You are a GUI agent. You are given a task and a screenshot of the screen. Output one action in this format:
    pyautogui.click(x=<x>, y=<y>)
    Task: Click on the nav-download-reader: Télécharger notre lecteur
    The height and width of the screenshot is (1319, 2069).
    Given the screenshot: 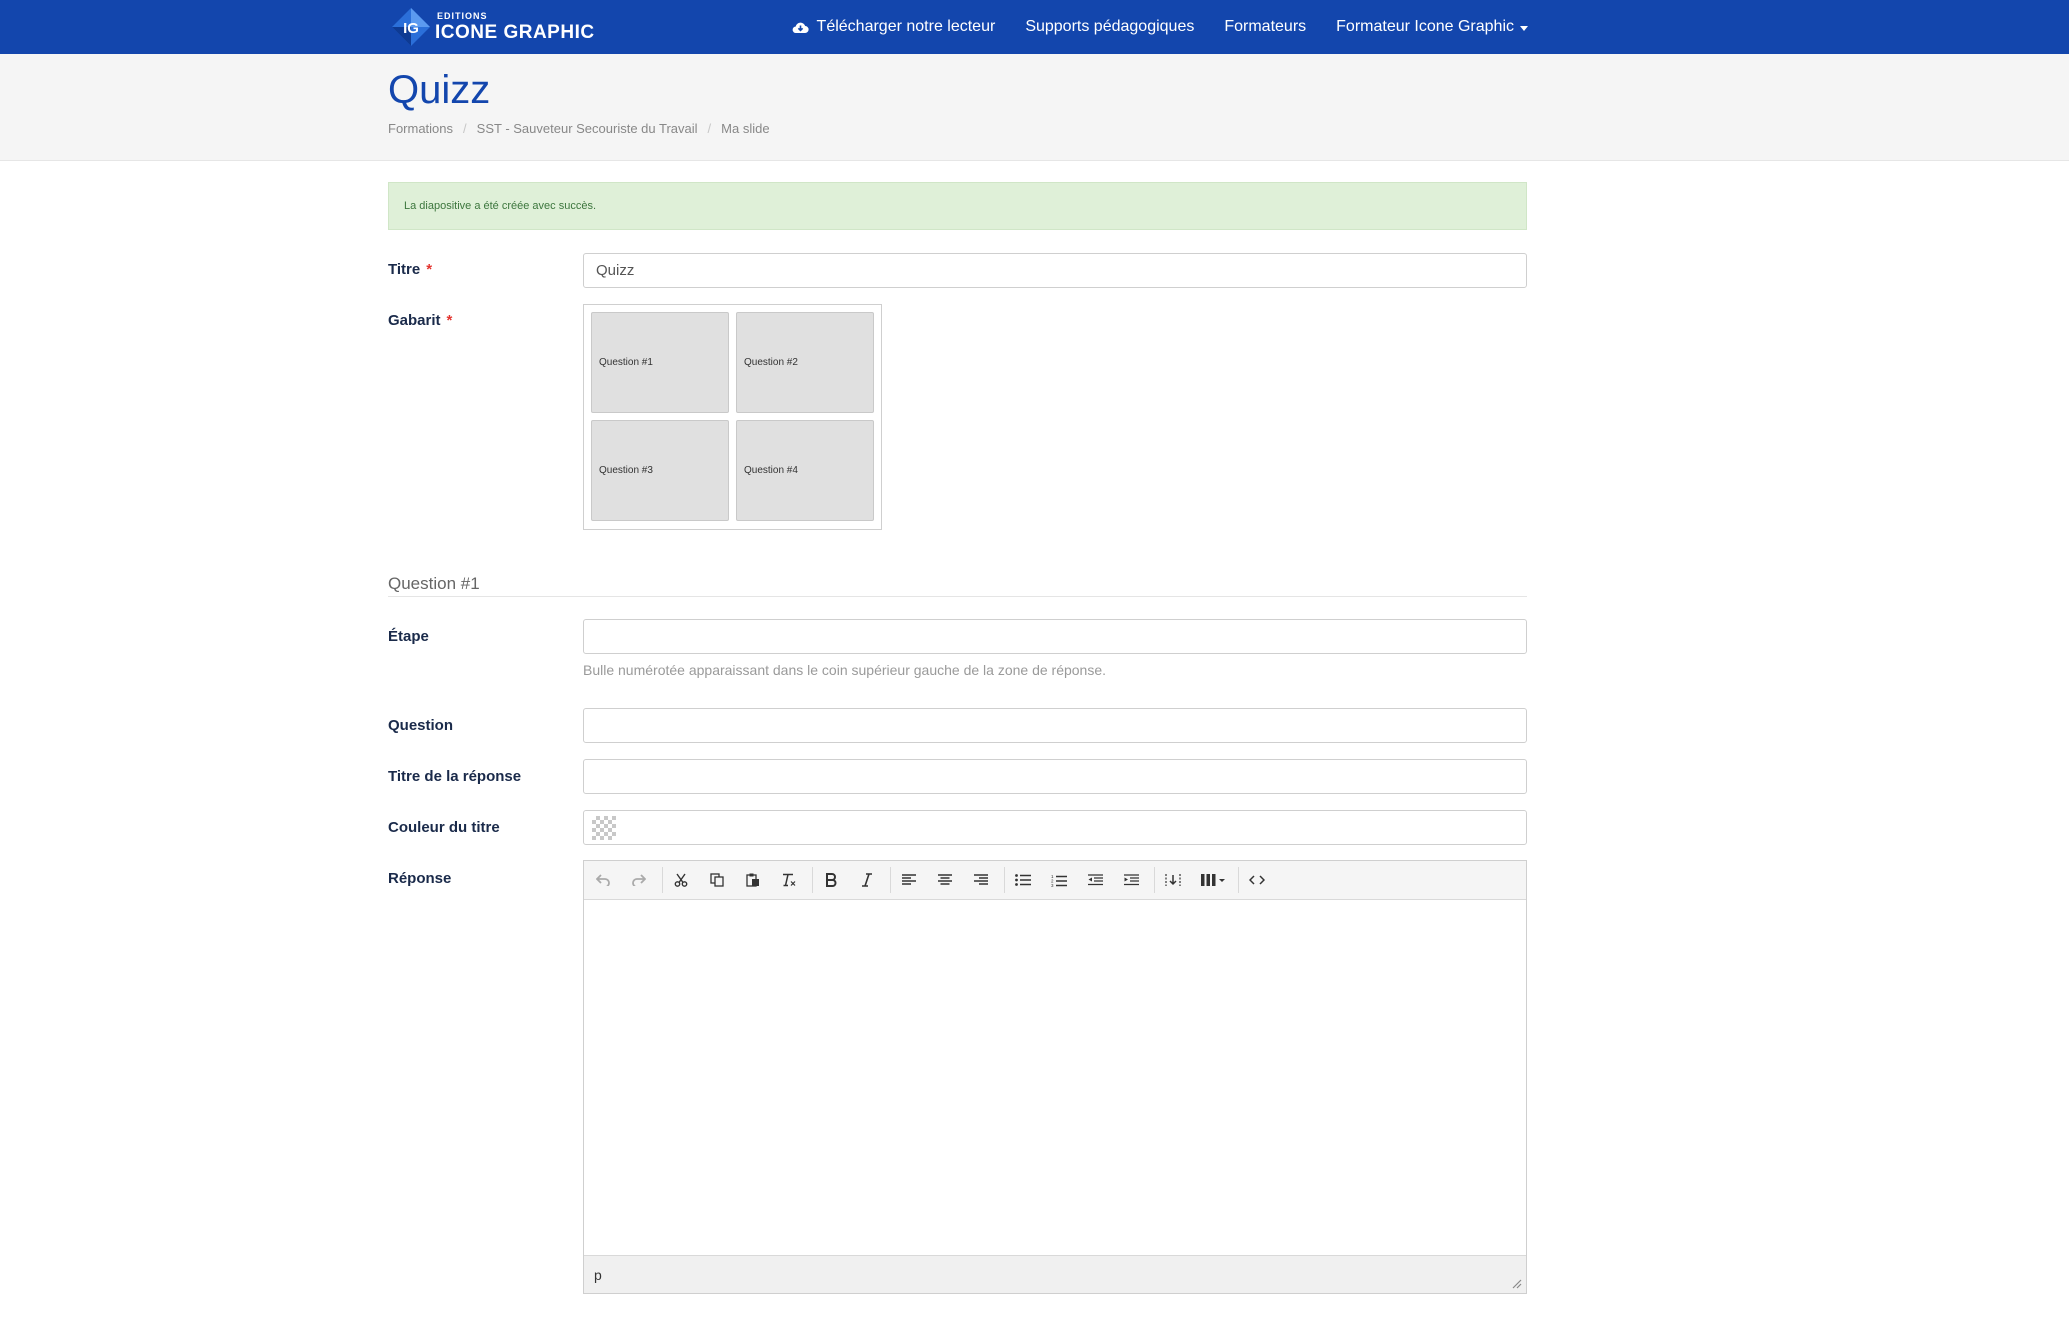 What is the action you would take?
    pyautogui.click(x=894, y=27)
    